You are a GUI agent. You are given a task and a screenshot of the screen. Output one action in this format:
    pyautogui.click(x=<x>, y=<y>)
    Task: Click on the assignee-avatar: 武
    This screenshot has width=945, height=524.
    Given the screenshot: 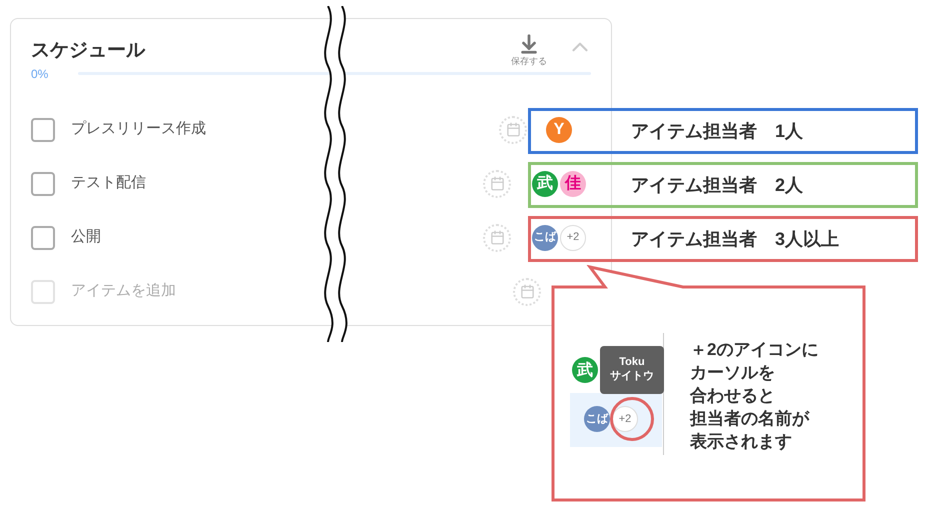 What is the action you would take?
    pyautogui.click(x=545, y=183)
    